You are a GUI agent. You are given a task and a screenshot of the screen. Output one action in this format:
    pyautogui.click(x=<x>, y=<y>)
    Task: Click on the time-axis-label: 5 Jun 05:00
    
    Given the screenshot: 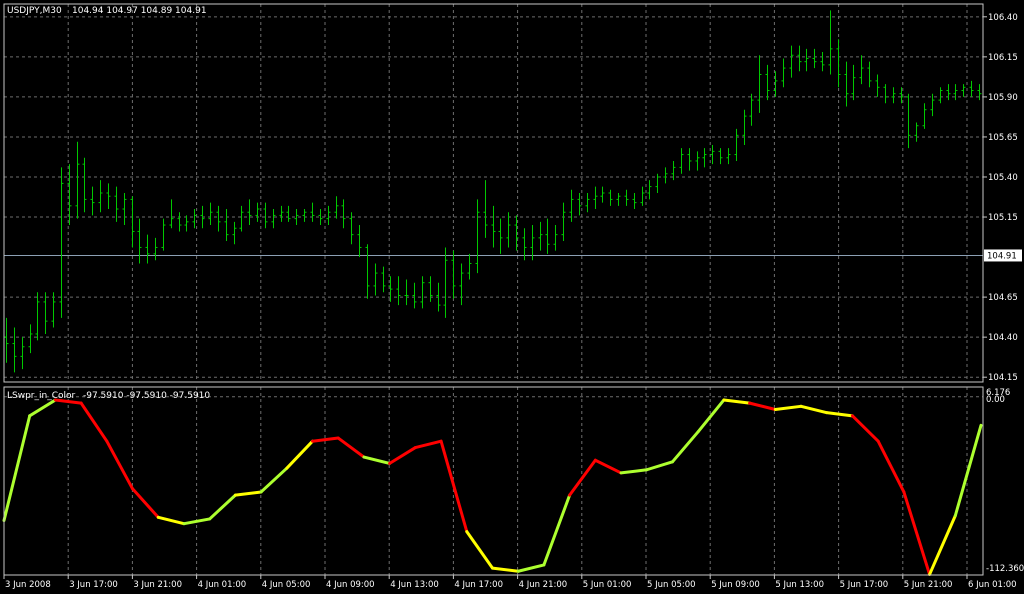 What is the action you would take?
    pyautogui.click(x=671, y=585)
    